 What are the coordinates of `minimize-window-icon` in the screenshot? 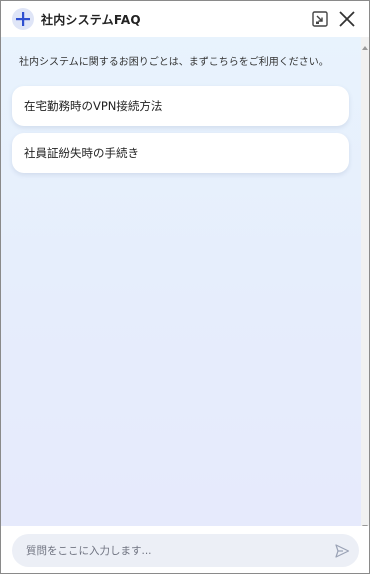 It's located at (320, 19).